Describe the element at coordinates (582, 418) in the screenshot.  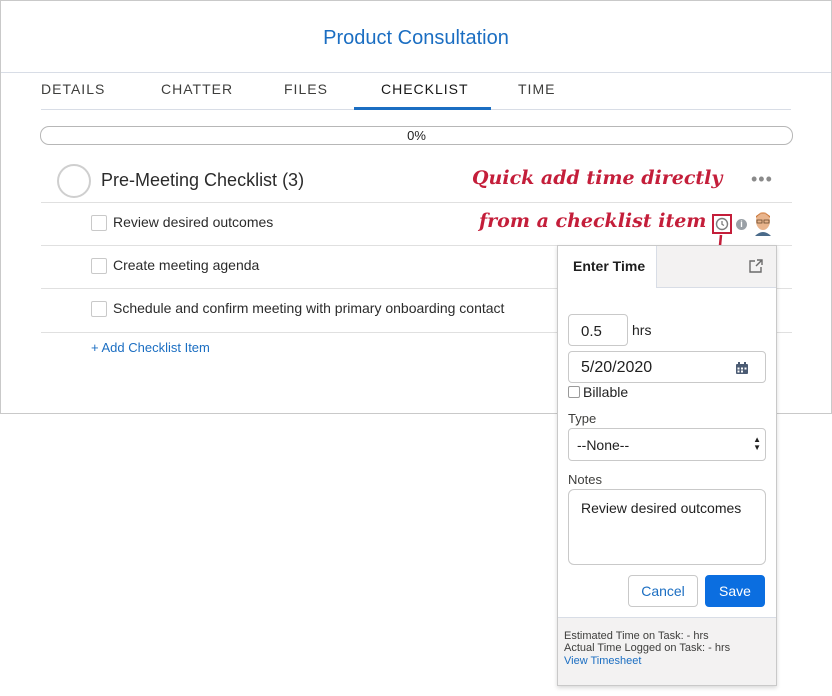
I see `type-label: Type` at that location.